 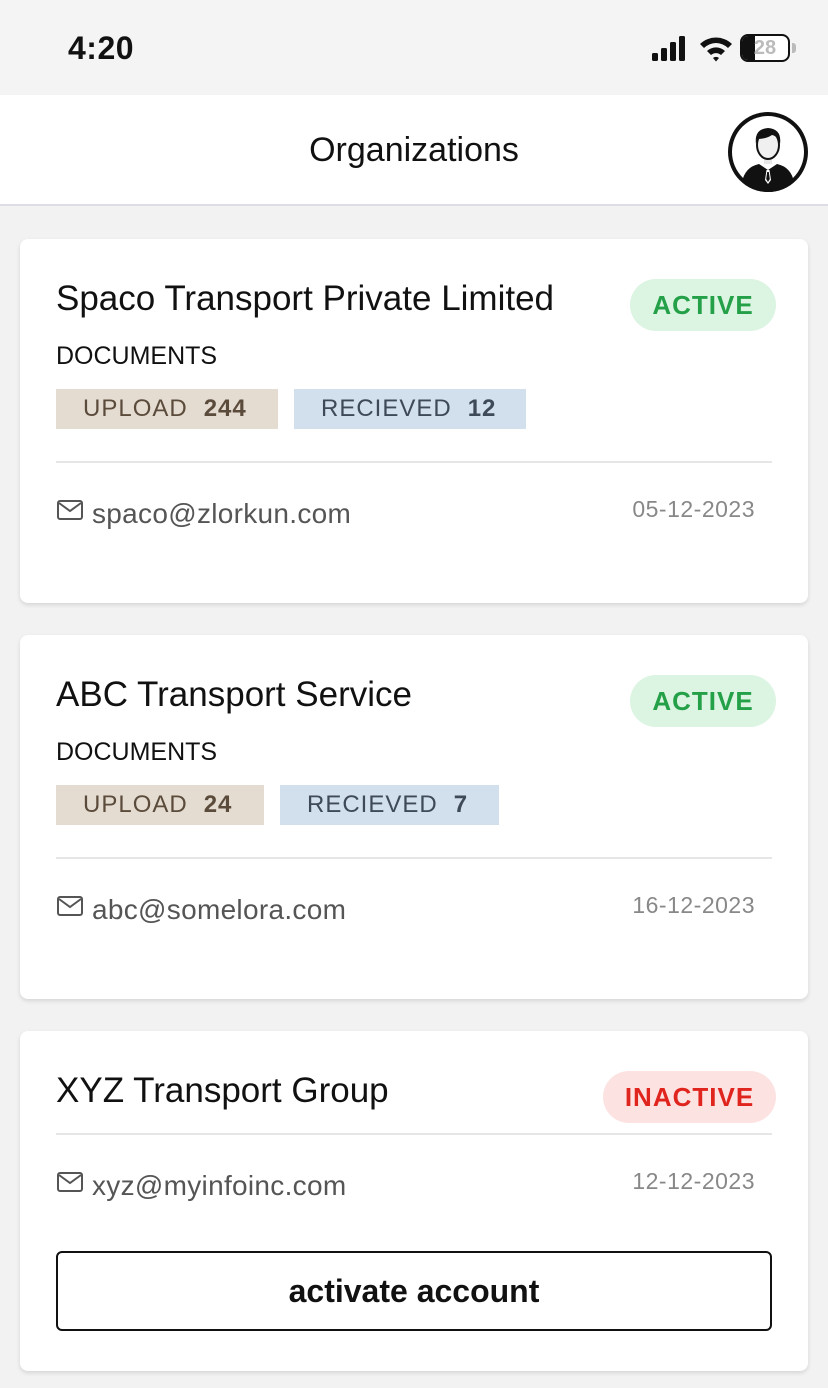 I want to click on upload-count-chip: UPLOAD 24, so click(x=160, y=805).